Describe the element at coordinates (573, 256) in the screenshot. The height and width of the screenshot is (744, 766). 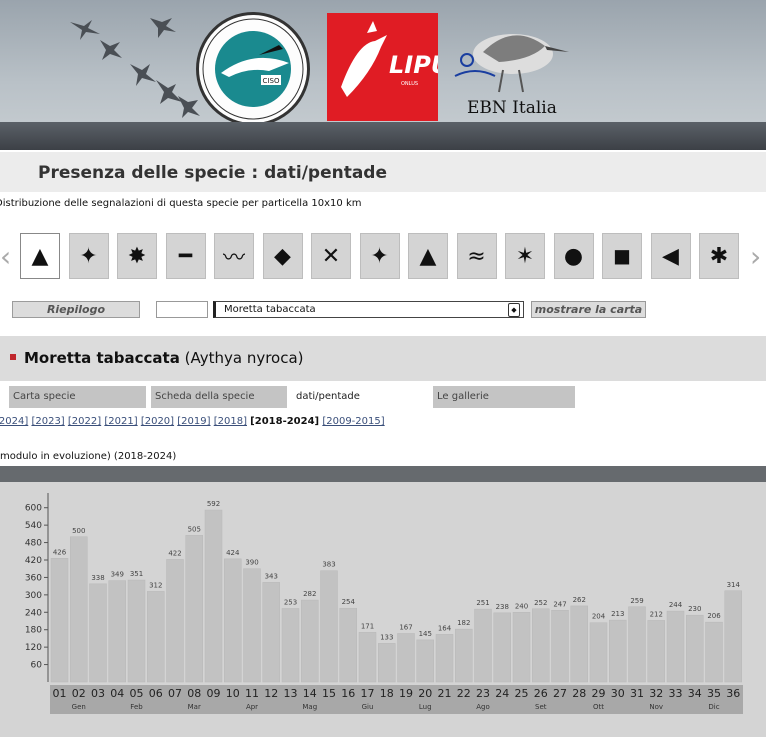
I see `bug-icon: ●` at that location.